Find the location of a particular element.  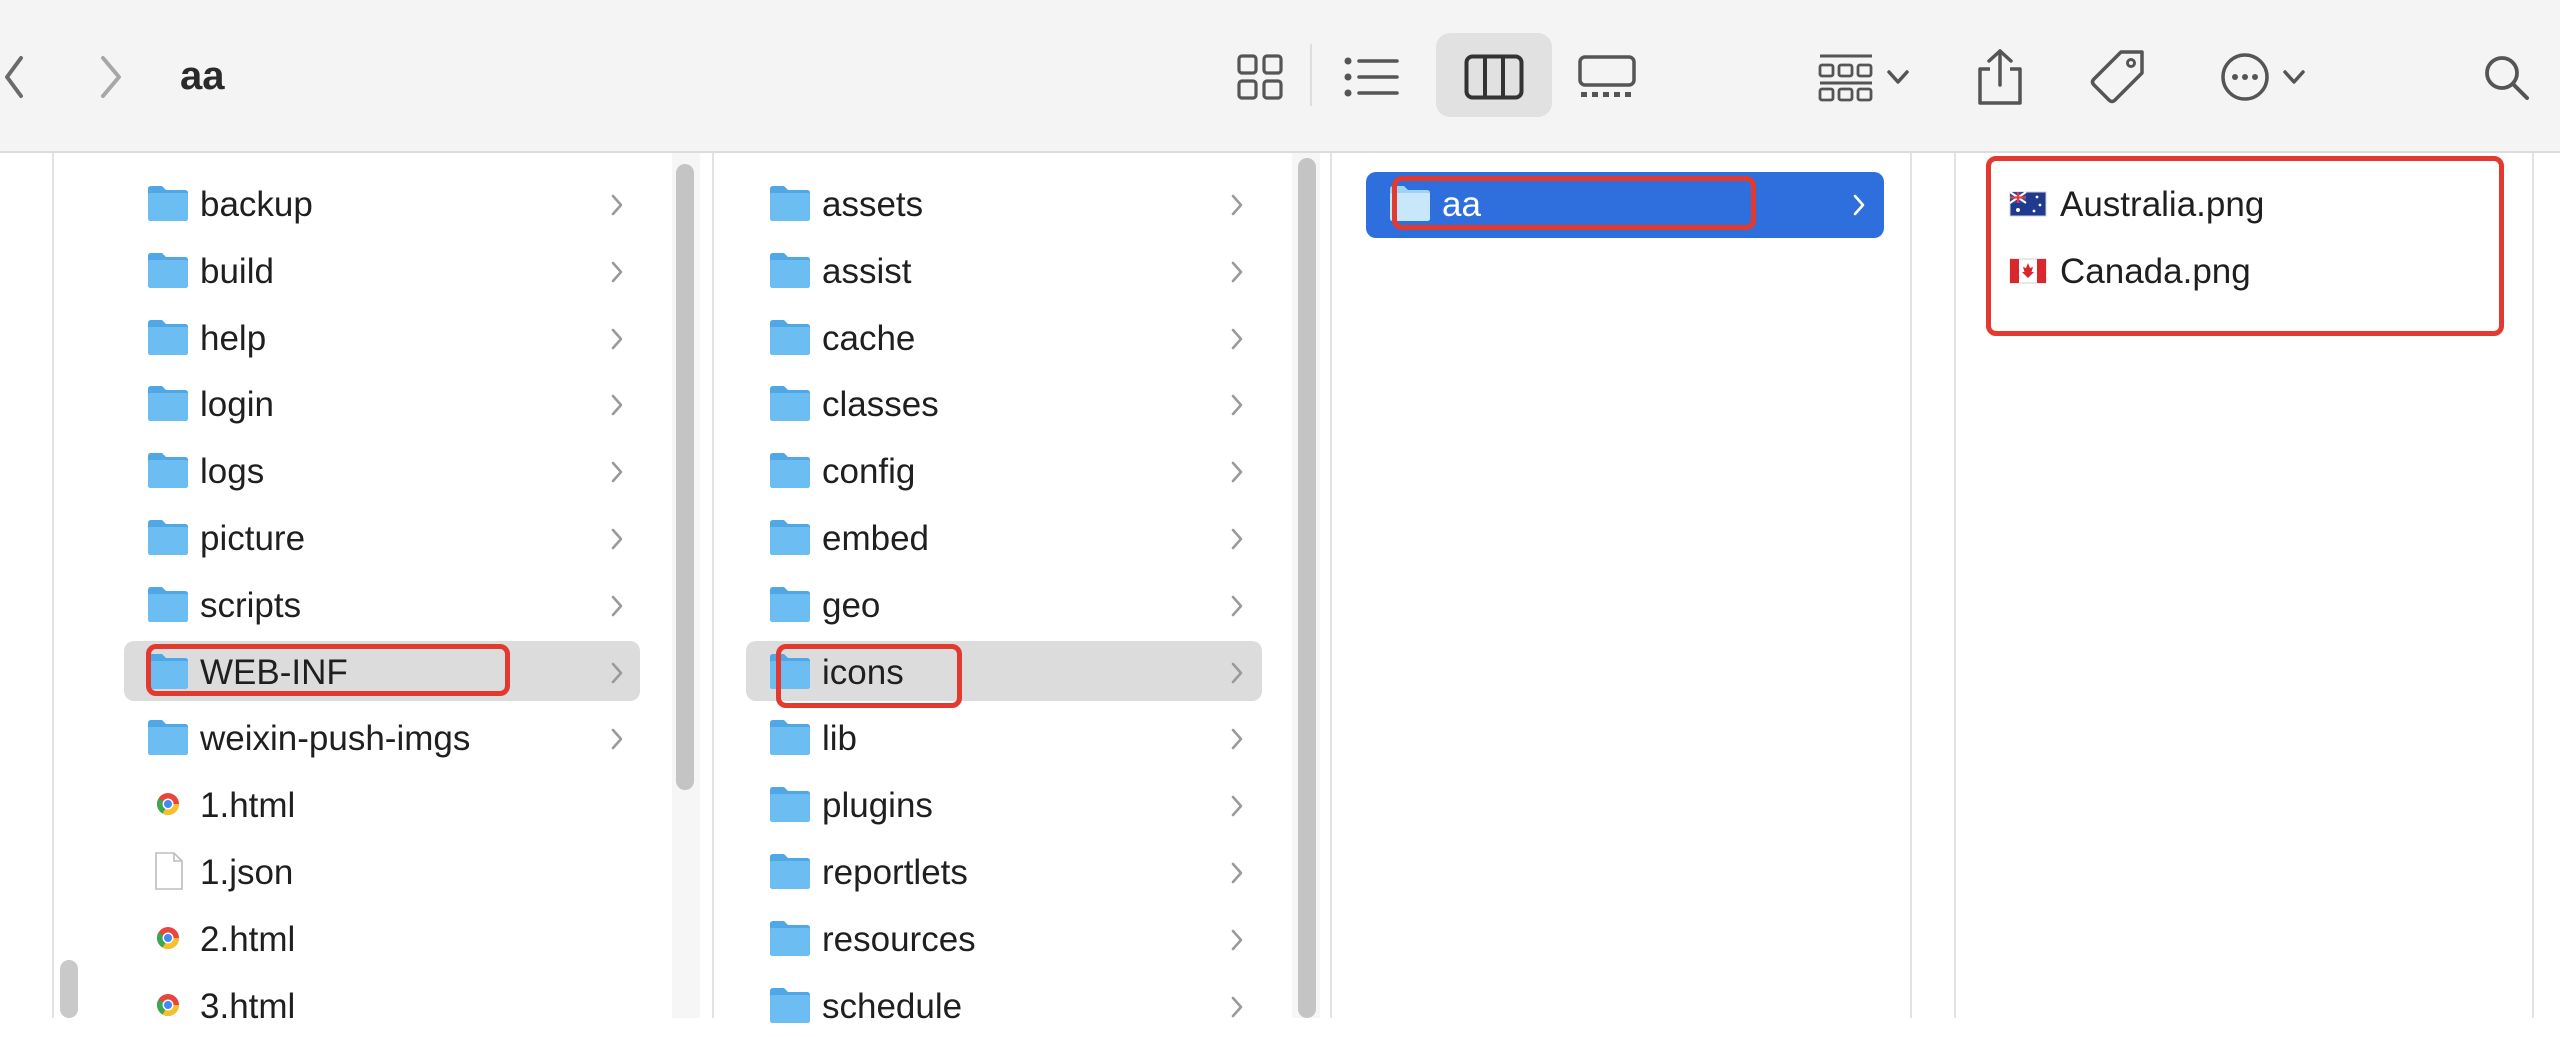

group-button is located at coordinates (1864, 76).